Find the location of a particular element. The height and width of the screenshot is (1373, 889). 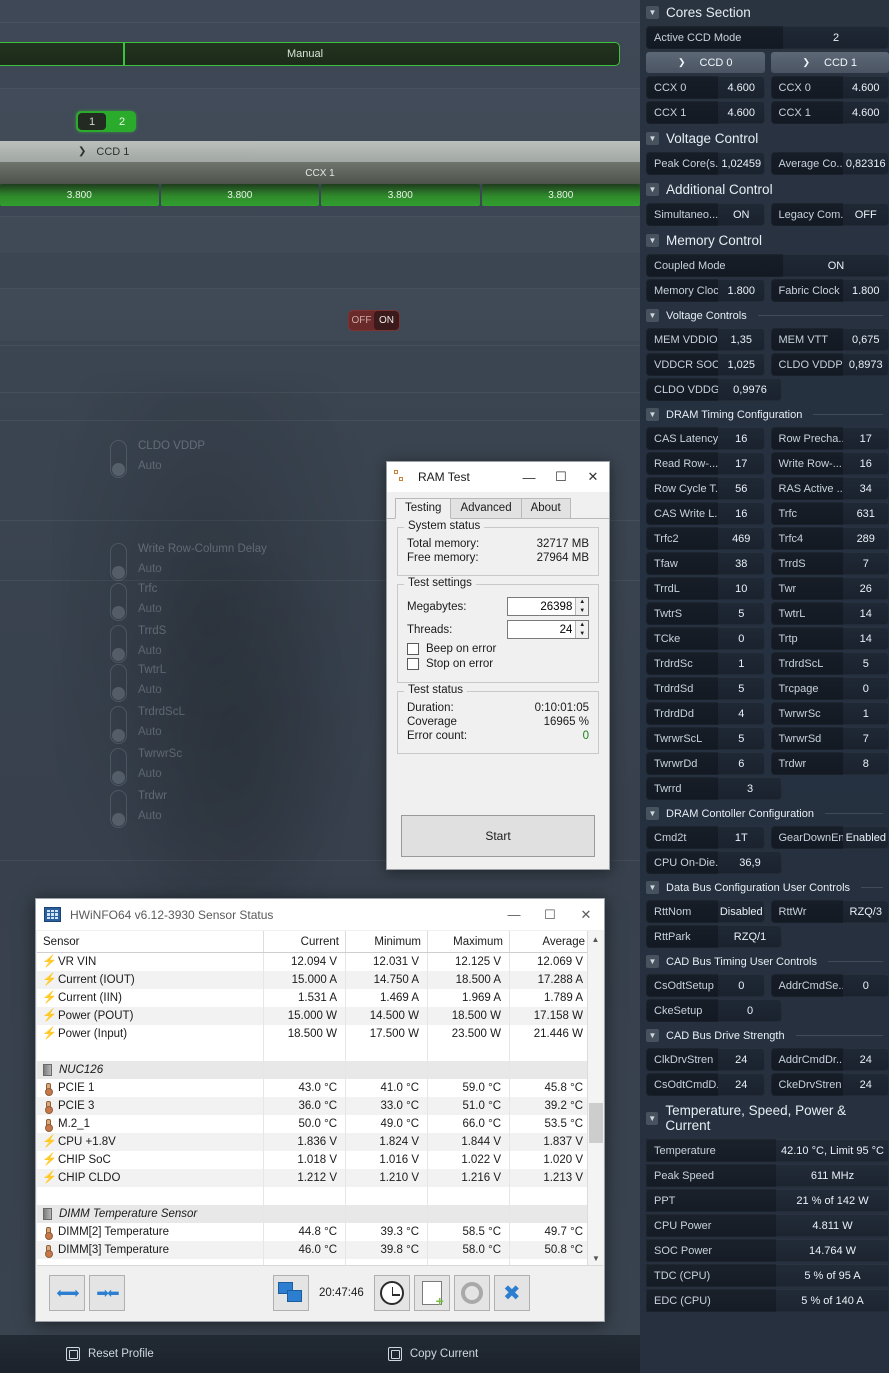

megabytes-stepper: ▲ ▼ is located at coordinates (548, 606).